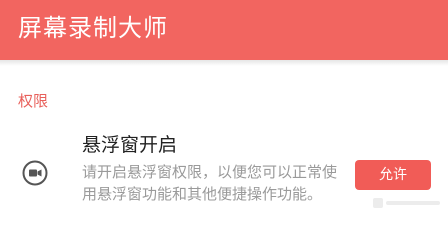  What do you see at coordinates (130, 145) in the screenshot?
I see `permission-title: 悬浮窗开启` at bounding box center [130, 145].